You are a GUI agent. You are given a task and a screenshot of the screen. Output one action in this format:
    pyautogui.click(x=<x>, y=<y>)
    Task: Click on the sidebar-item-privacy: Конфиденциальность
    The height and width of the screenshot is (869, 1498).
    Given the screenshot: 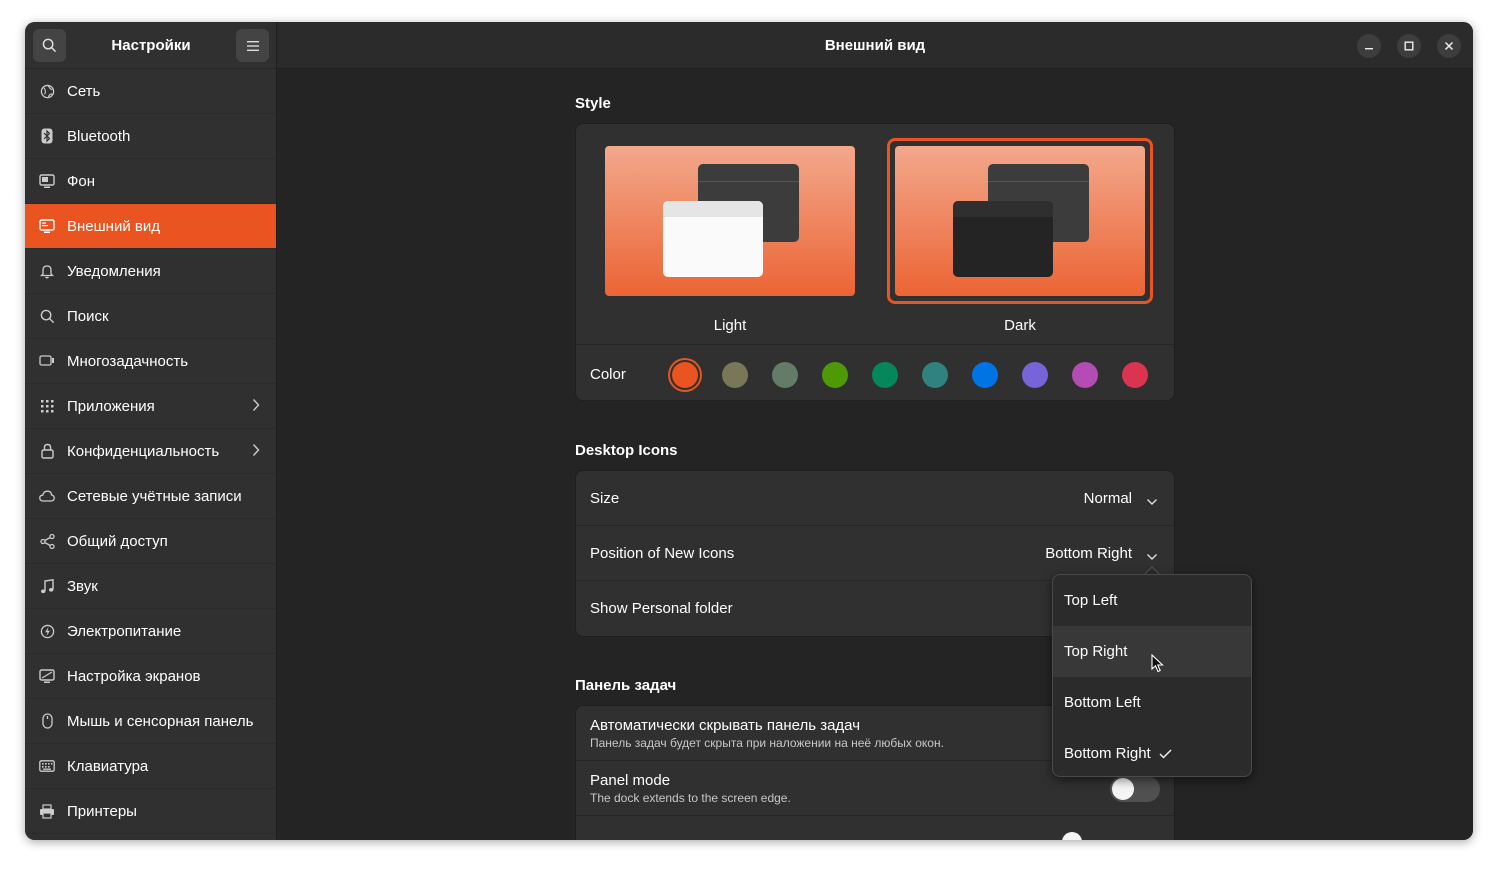 What is the action you would take?
    pyautogui.click(x=150, y=451)
    